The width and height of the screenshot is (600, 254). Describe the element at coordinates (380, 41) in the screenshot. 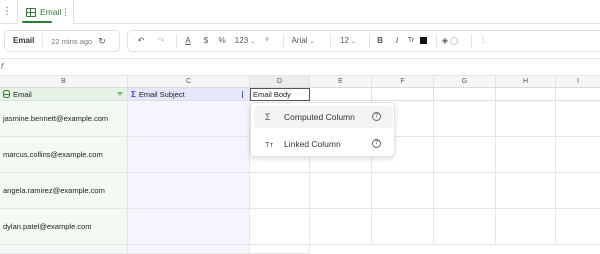

I see `bold-icon: B` at that location.